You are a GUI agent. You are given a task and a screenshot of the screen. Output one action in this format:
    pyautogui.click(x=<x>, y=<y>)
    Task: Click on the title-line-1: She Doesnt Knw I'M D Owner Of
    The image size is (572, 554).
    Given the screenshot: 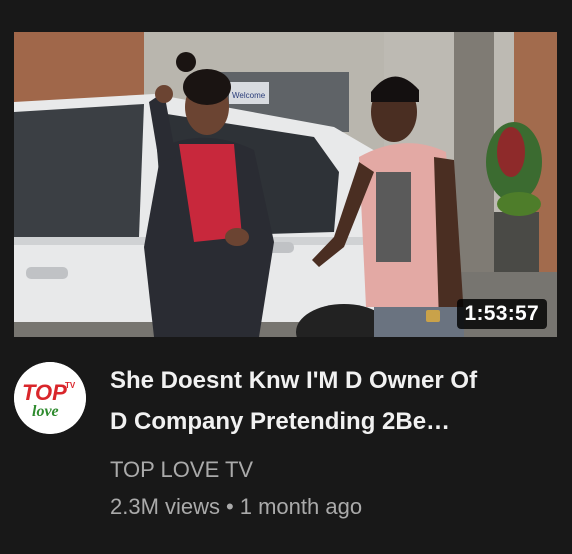 What is the action you would take?
    pyautogui.click(x=294, y=380)
    